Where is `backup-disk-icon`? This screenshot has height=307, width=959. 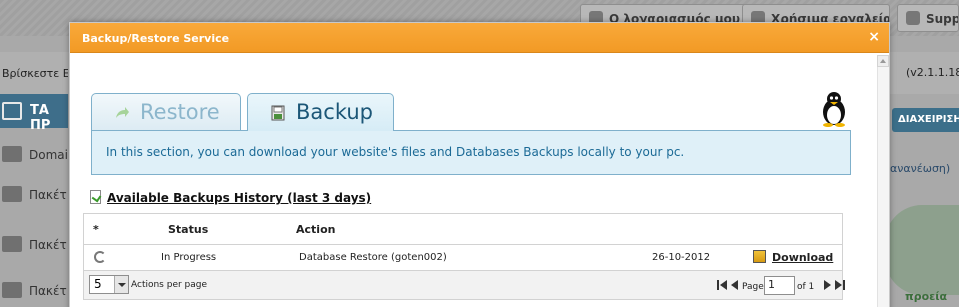 backup-disk-icon is located at coordinates (278, 113).